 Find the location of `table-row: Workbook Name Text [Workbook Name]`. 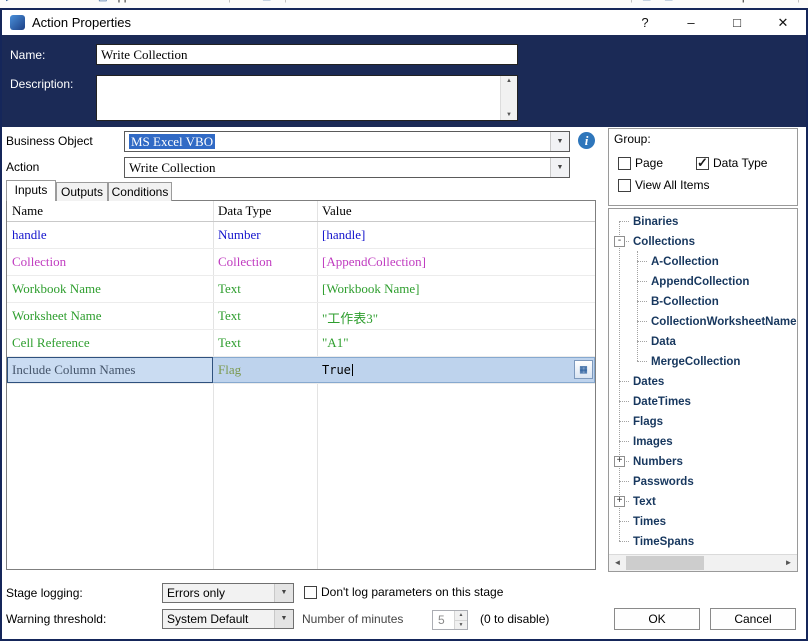

table-row: Workbook Name Text [Workbook Name] is located at coordinates (301, 289).